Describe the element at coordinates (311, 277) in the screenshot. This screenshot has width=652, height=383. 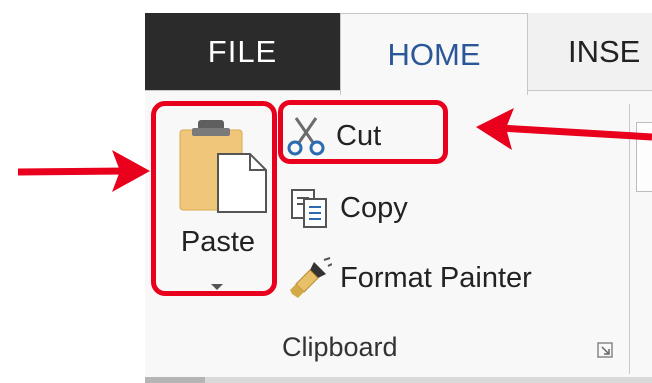
I see `paintbrush-icon` at that location.